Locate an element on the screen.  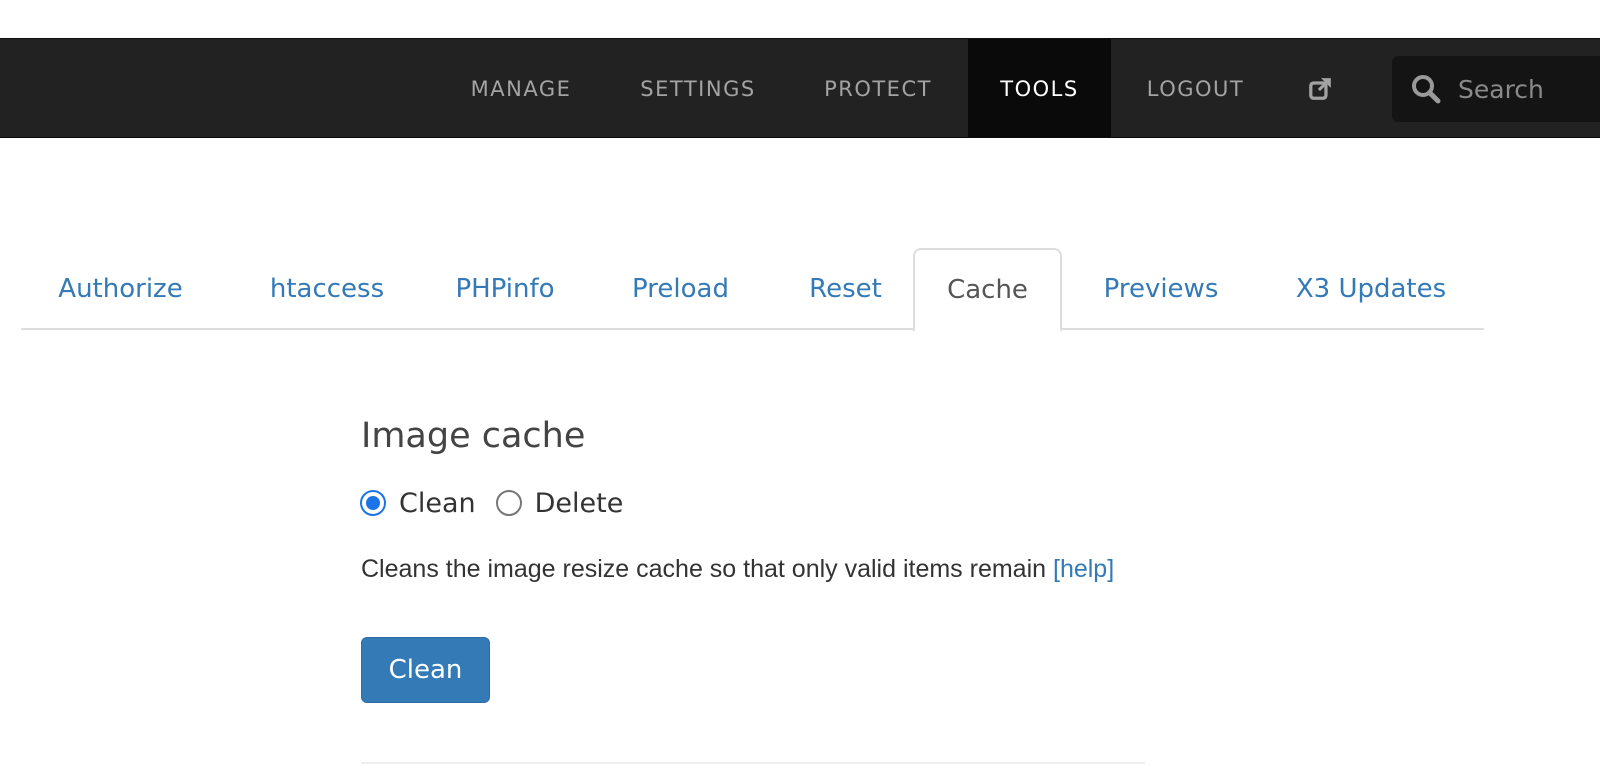
nav-tools: TOOLS is located at coordinates (1039, 88).